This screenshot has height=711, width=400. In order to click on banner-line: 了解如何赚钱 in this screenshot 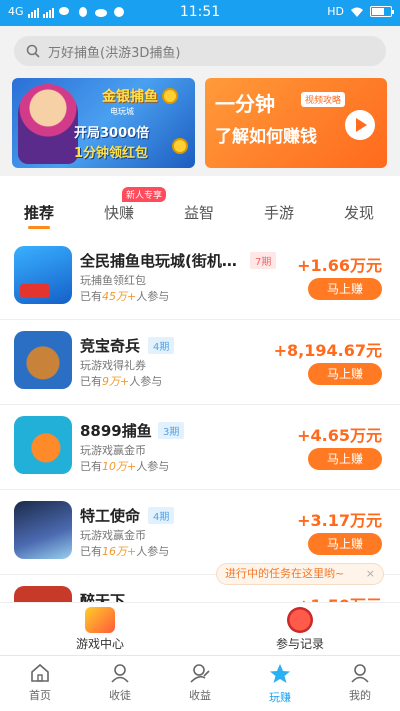, I will do `click(266, 137)`.